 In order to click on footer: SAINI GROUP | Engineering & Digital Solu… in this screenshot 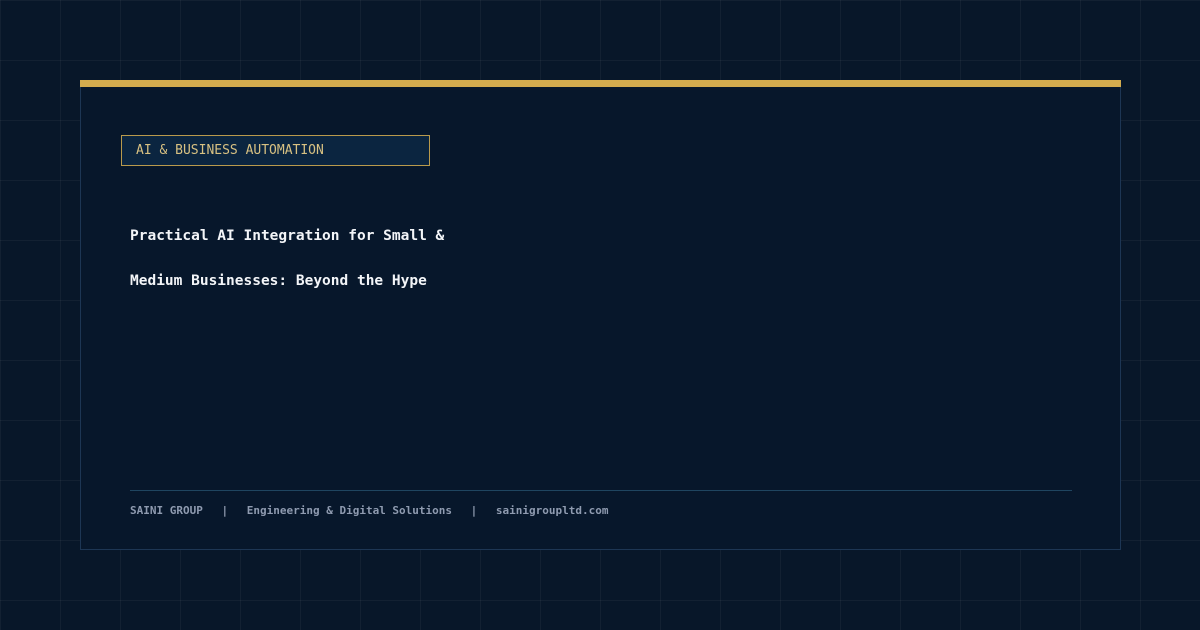, I will do `click(369, 510)`.